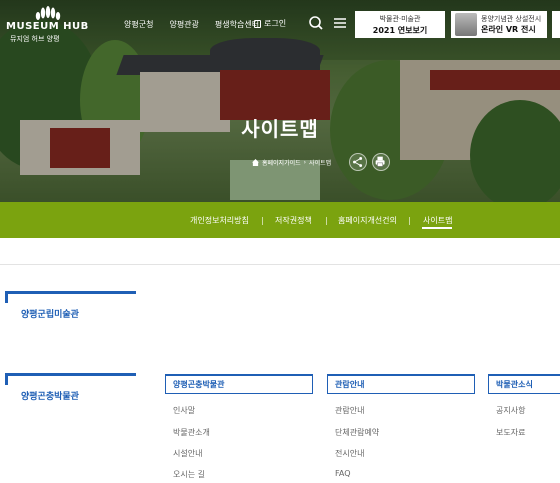 The width and height of the screenshot is (560, 483). What do you see at coordinates (499, 24) in the screenshot?
I see `vr-exhibition-banner: 몽양기념관 상설전시 온라인 VR 전시` at bounding box center [499, 24].